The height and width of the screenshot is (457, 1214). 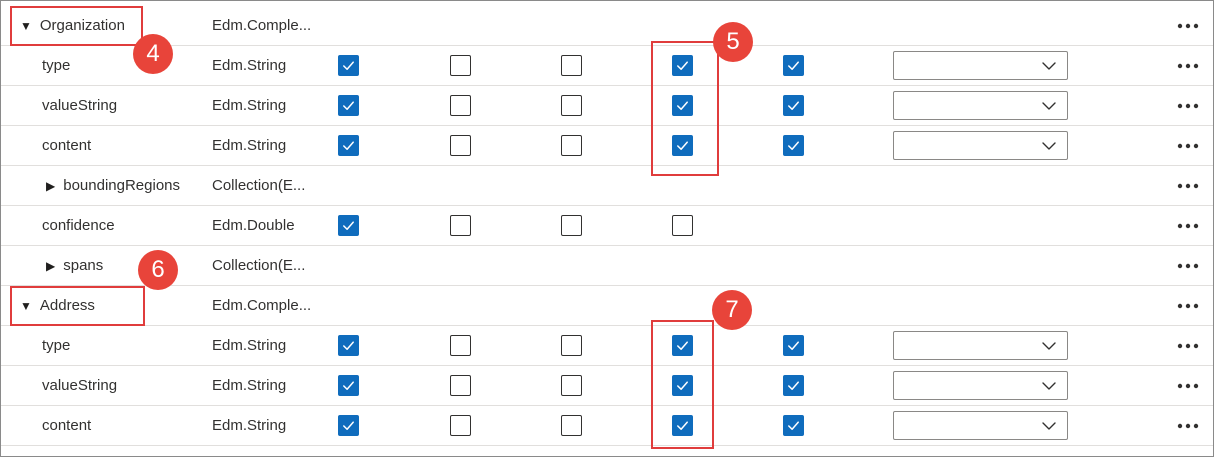 What do you see at coordinates (733, 42) in the screenshot?
I see `annotation-badge-5: 5` at bounding box center [733, 42].